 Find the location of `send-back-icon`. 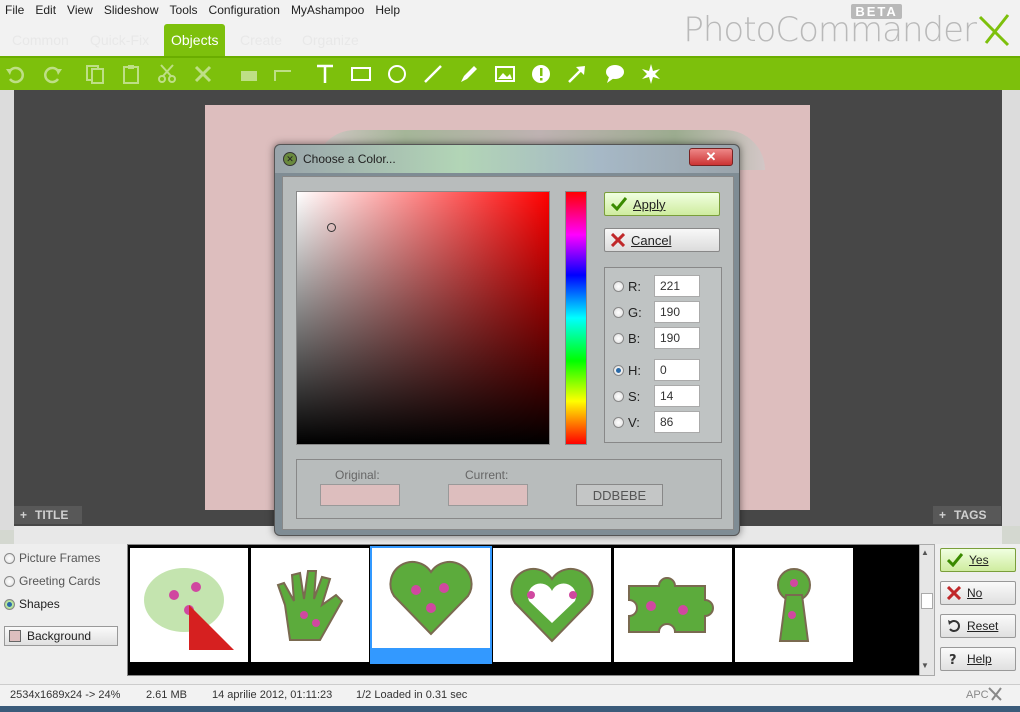

send-back-icon is located at coordinates (283, 74).